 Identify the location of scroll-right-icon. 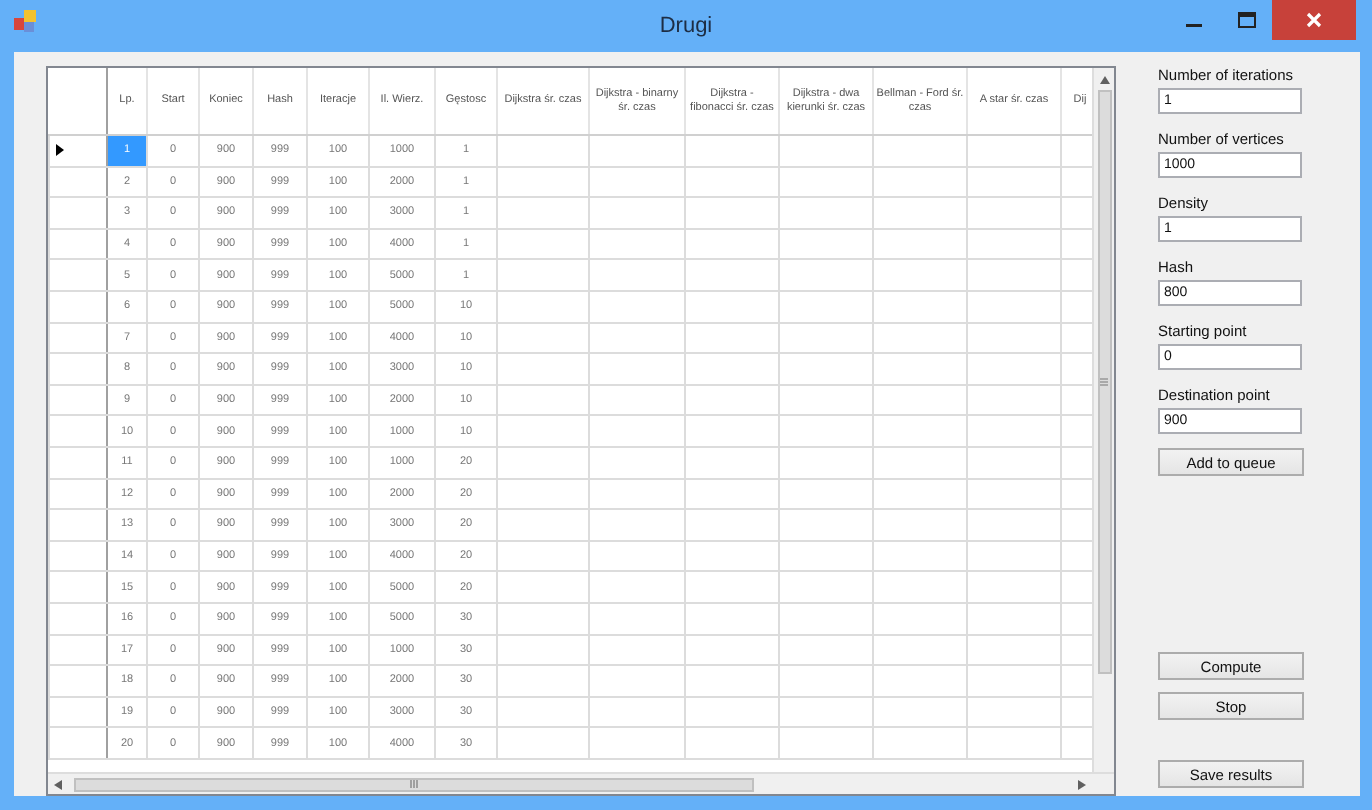
(1082, 784).